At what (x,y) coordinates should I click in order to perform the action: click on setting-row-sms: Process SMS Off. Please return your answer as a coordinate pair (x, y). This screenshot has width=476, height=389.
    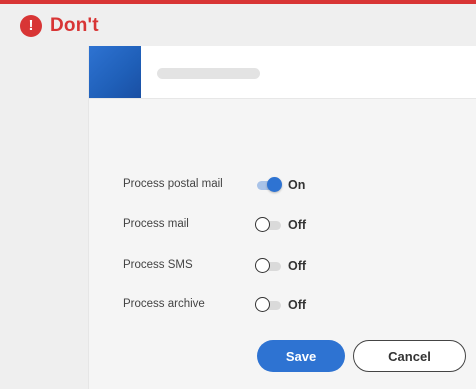
    Looking at the image, I should click on (273, 267).